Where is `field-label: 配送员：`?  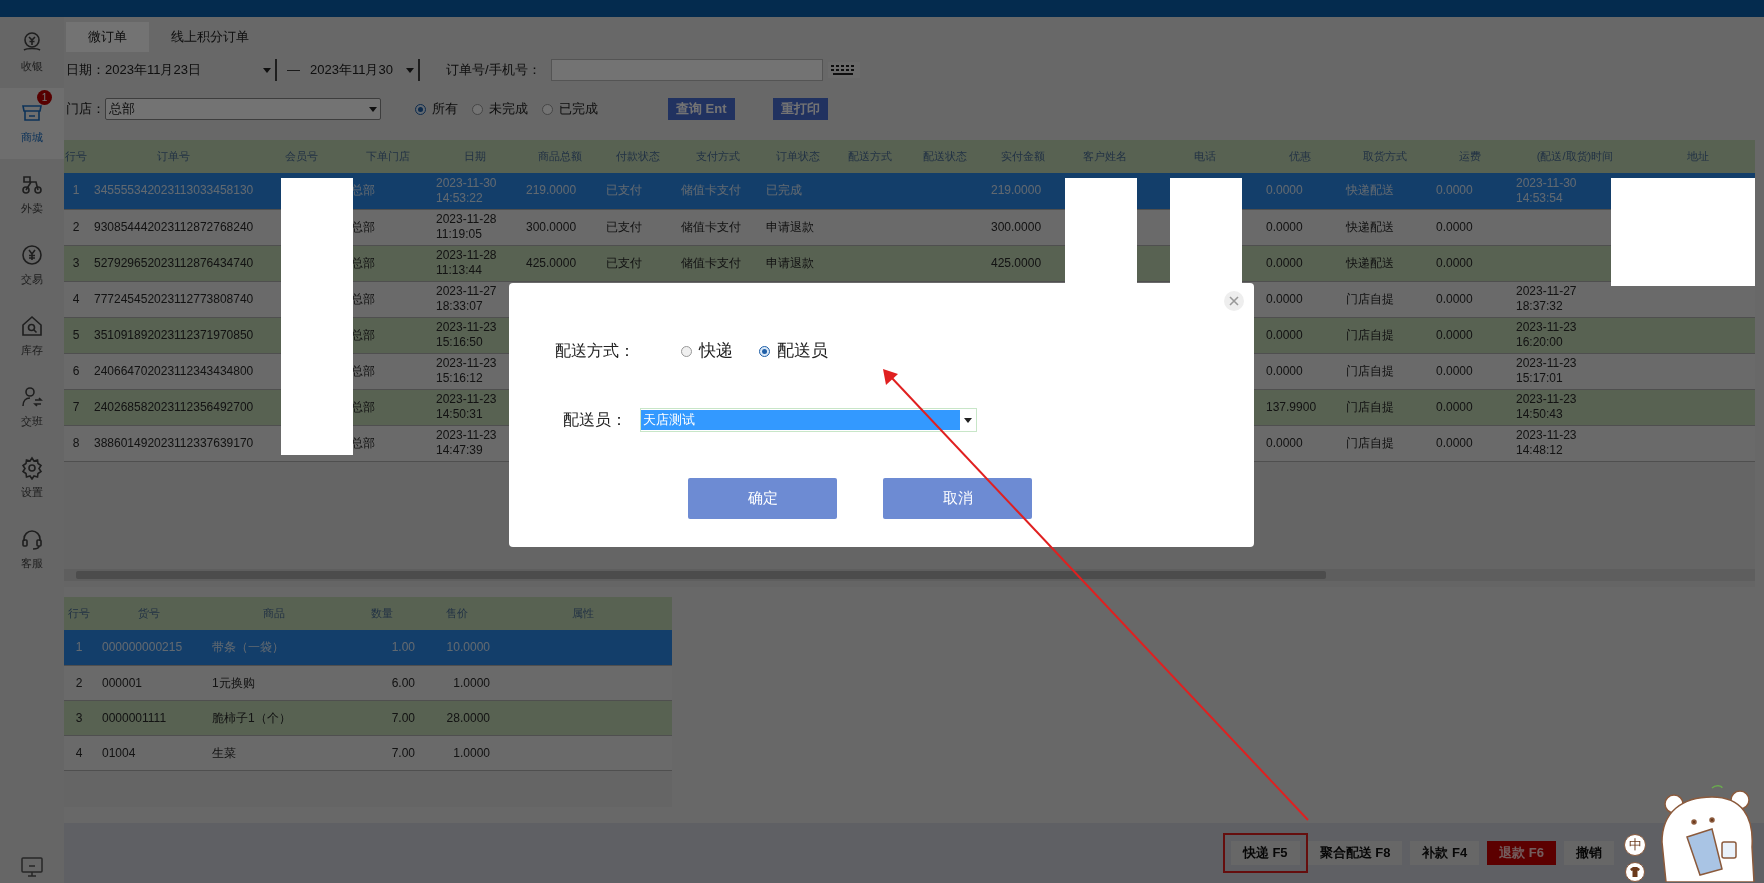
field-label: 配送员： is located at coordinates (595, 420).